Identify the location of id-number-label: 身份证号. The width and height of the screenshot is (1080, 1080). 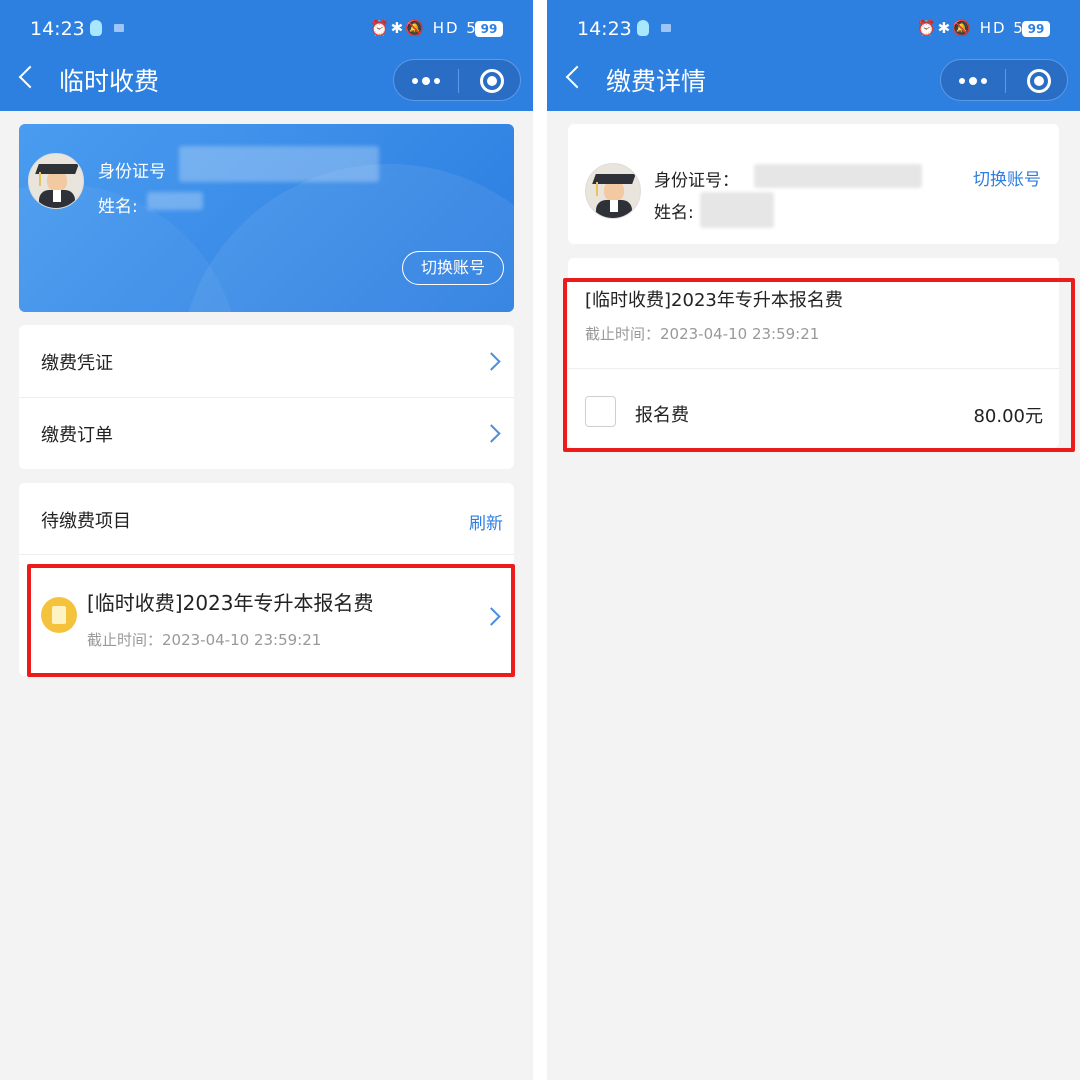
(132, 172).